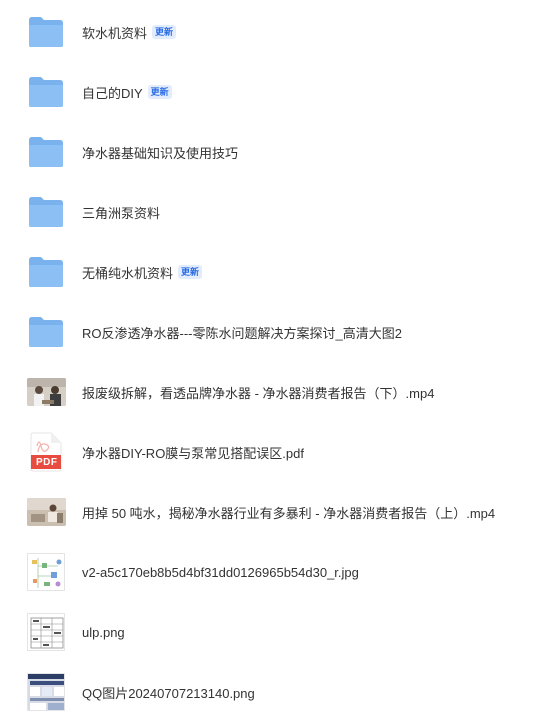 The height and width of the screenshot is (722, 549). Describe the element at coordinates (274, 92) in the screenshot. I see `file-row-folder: 自己的DIY 更新` at that location.